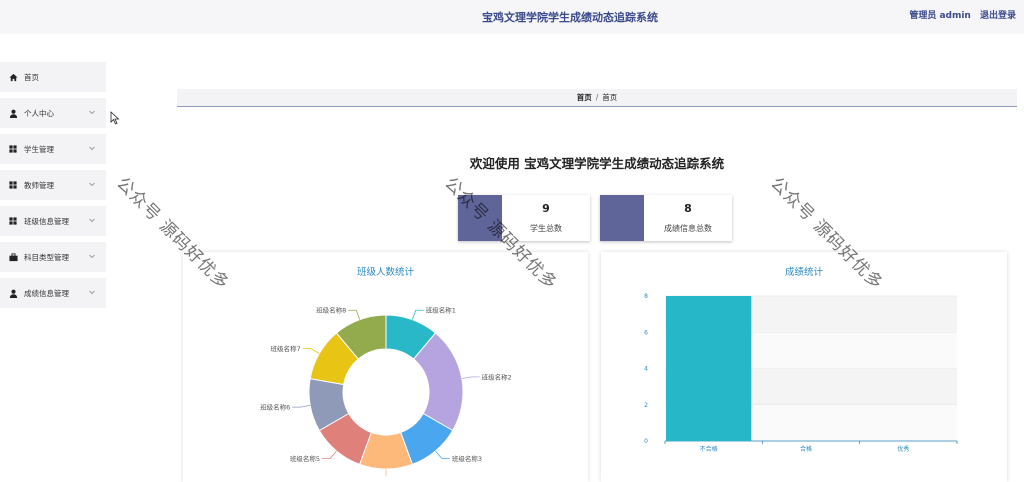 The image size is (1024, 482). I want to click on system-title: 宝鸡文理学院学生成绩动态追踪系统, so click(570, 17).